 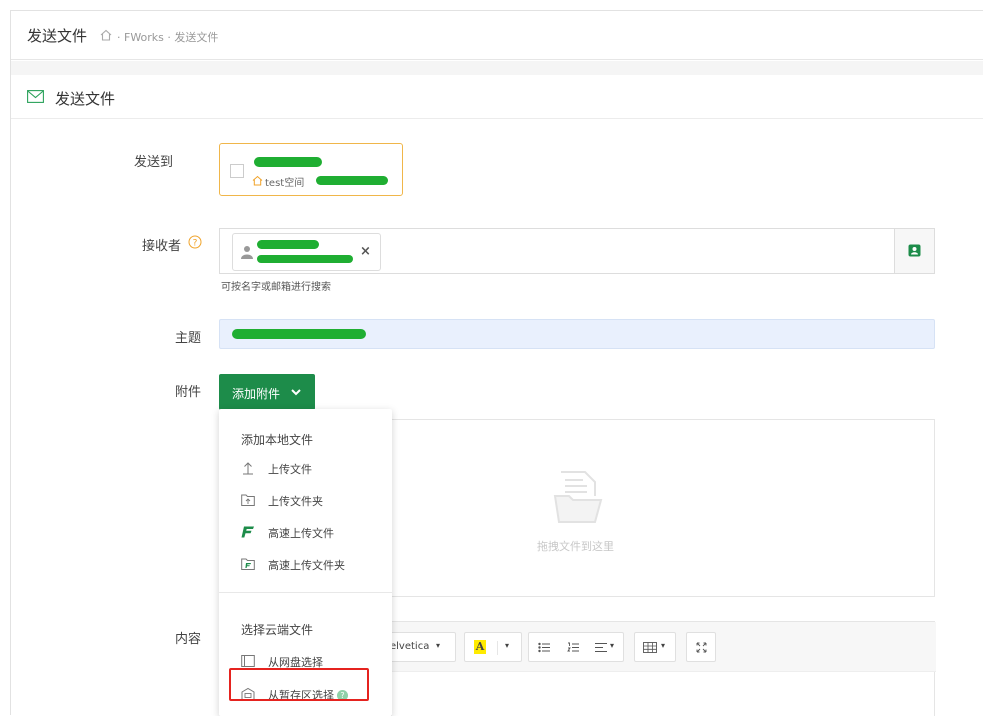 I want to click on font-family-select: elvetica ▾, so click(x=423, y=647).